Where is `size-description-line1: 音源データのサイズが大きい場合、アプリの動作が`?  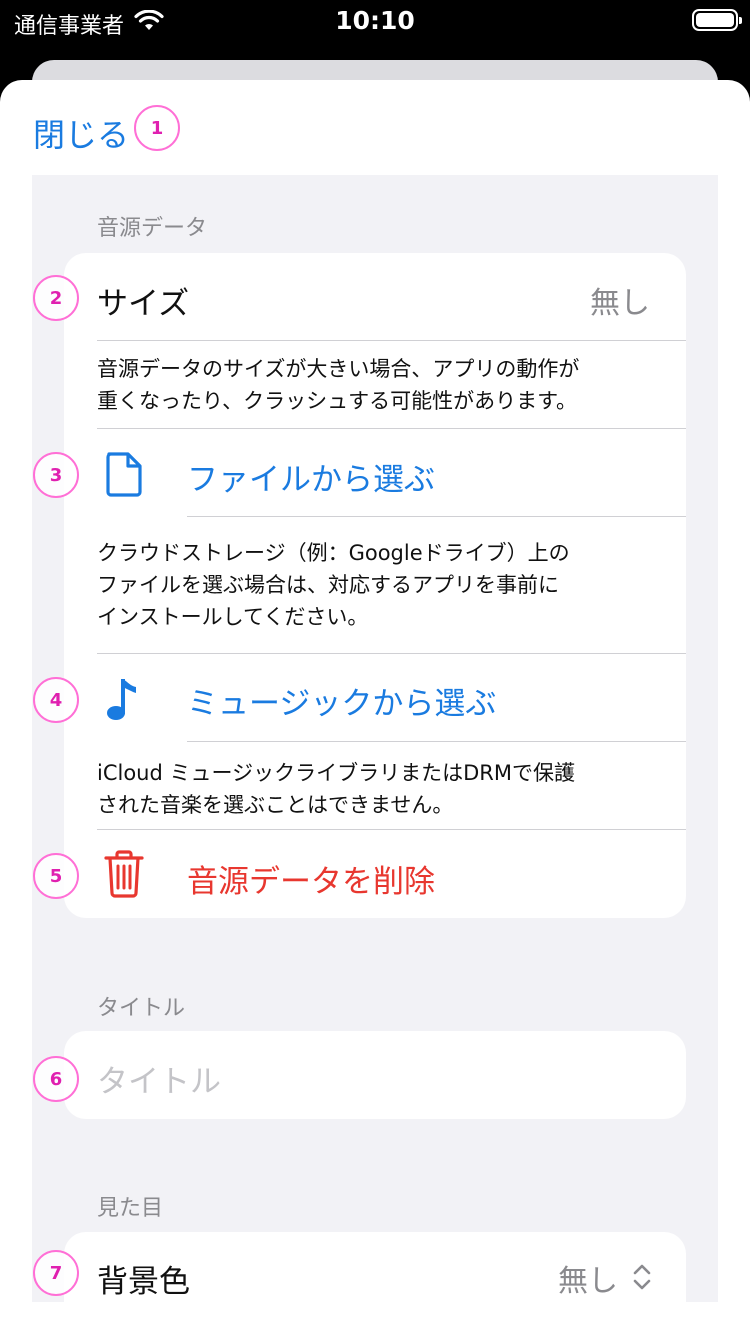 size-description-line1: 音源データのサイズが大きい場合、アプリの動作が is located at coordinates (338, 369).